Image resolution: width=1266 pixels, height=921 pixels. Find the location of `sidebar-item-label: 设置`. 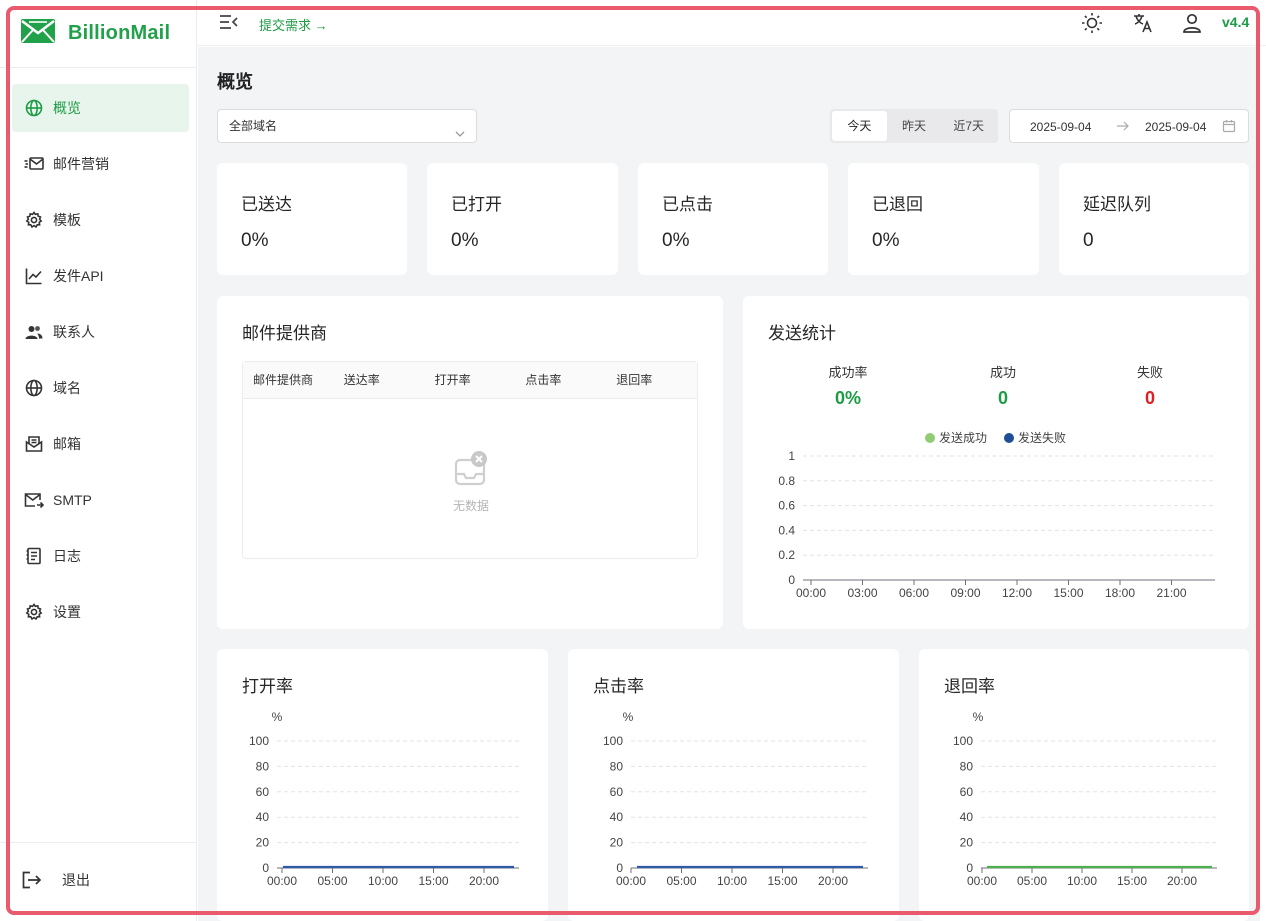

sidebar-item-label: 设置 is located at coordinates (67, 612).